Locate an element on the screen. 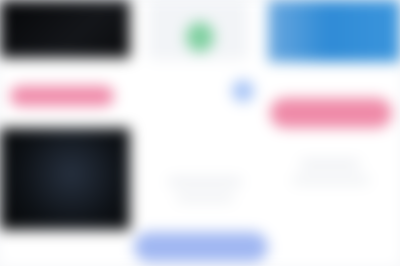  left-bottom-thumbnail is located at coordinates (65, 179).